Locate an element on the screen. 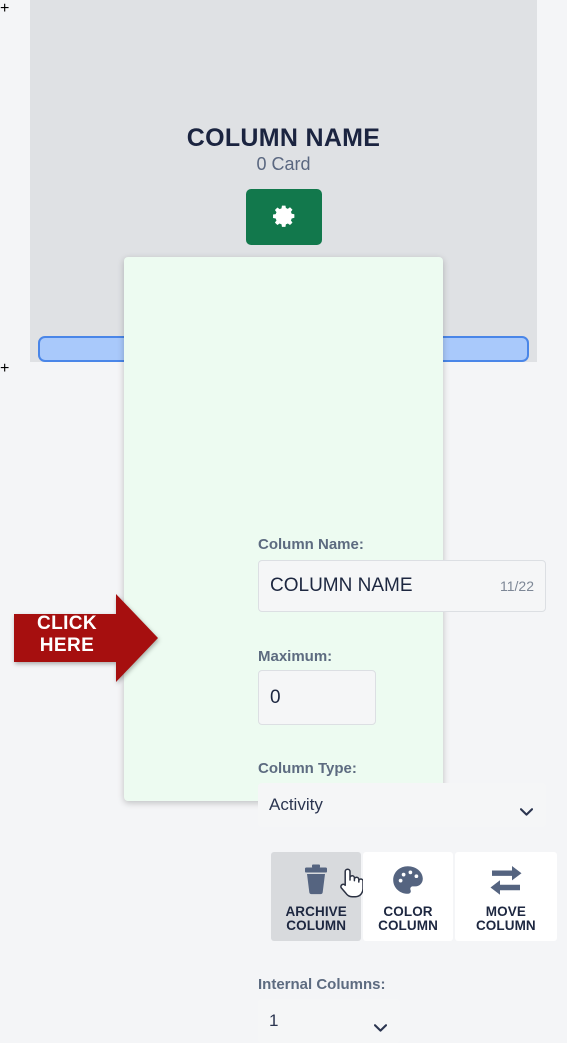 Image resolution: width=567 pixels, height=1043 pixels. move-arrows-icon is located at coordinates (506, 881).